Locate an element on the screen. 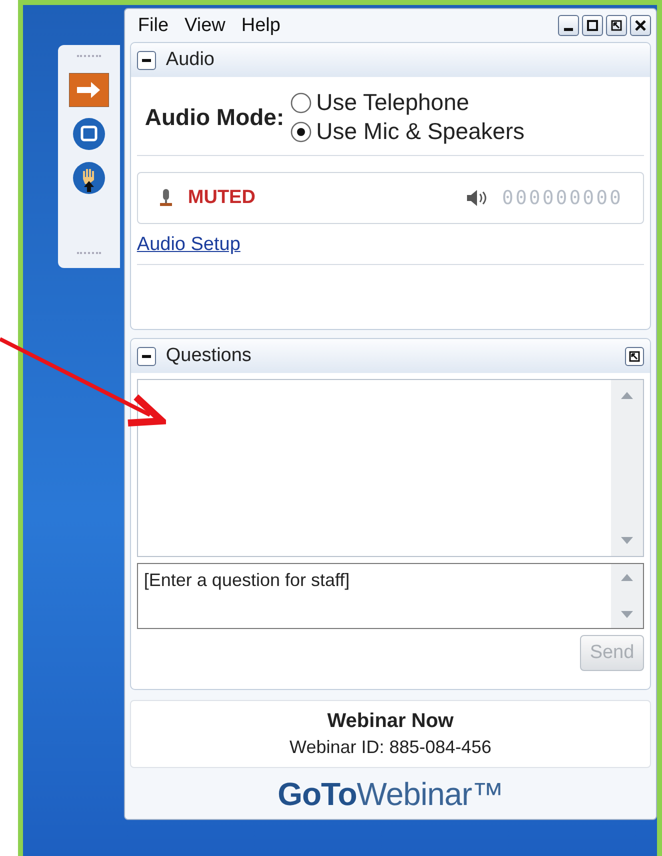  close-button is located at coordinates (640, 25).